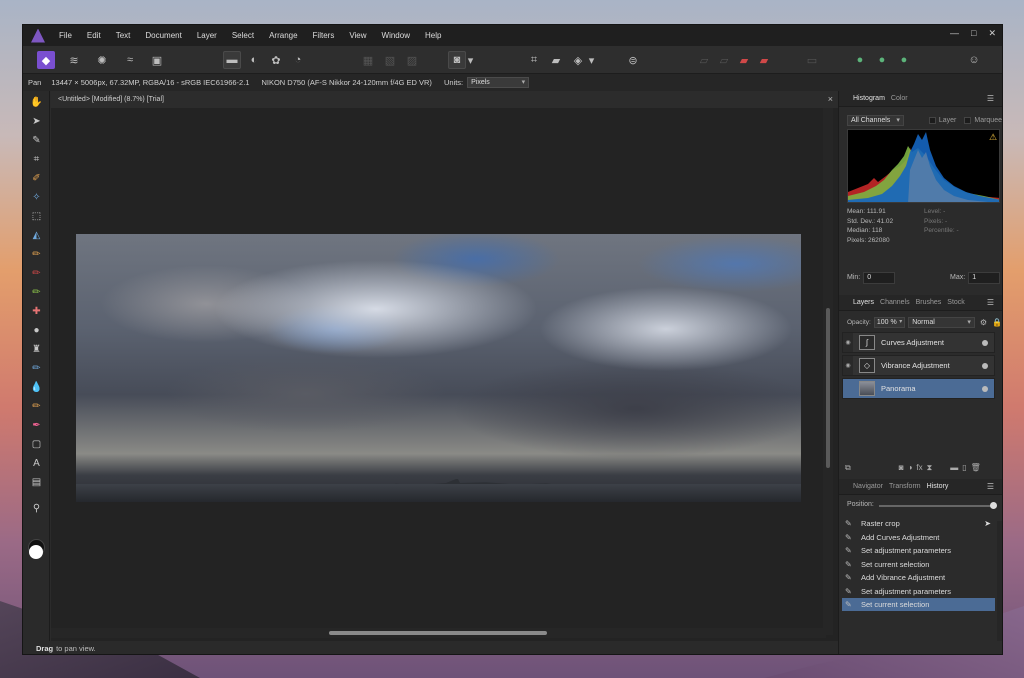 The width and height of the screenshot is (1024, 678). Describe the element at coordinates (724, 60) in the screenshot. I see `arrange-backward-icon: ▱` at that location.